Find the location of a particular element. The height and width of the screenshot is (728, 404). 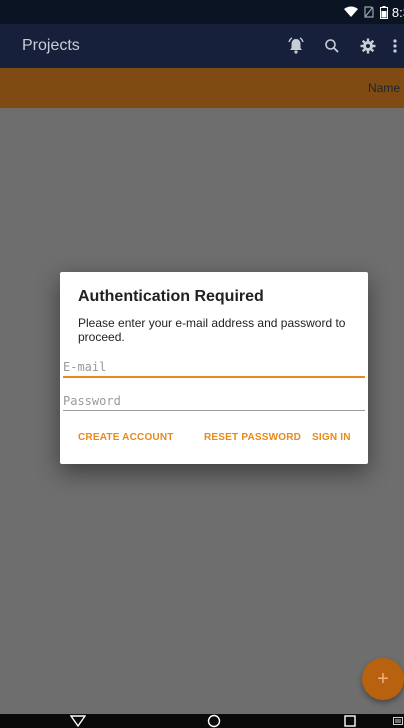

search-icon is located at coordinates (332, 46).